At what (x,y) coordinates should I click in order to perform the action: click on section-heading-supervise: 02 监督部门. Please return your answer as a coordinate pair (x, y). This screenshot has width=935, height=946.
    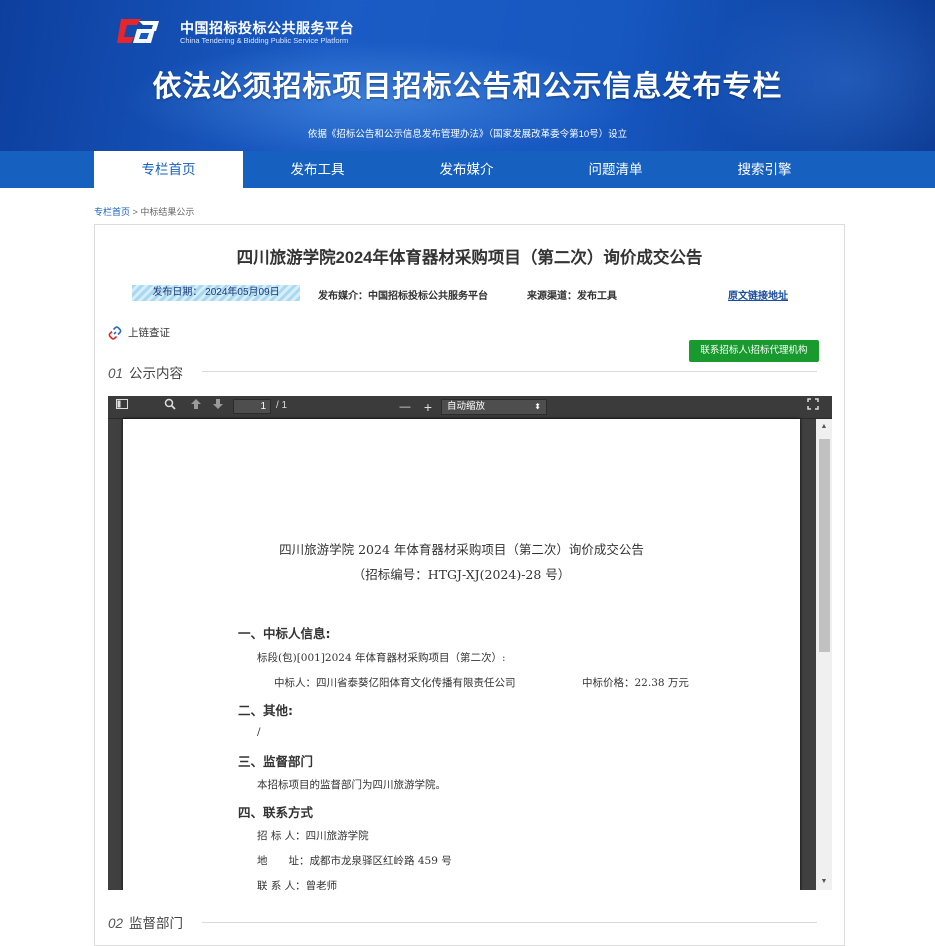
    Looking at the image, I should click on (145, 922).